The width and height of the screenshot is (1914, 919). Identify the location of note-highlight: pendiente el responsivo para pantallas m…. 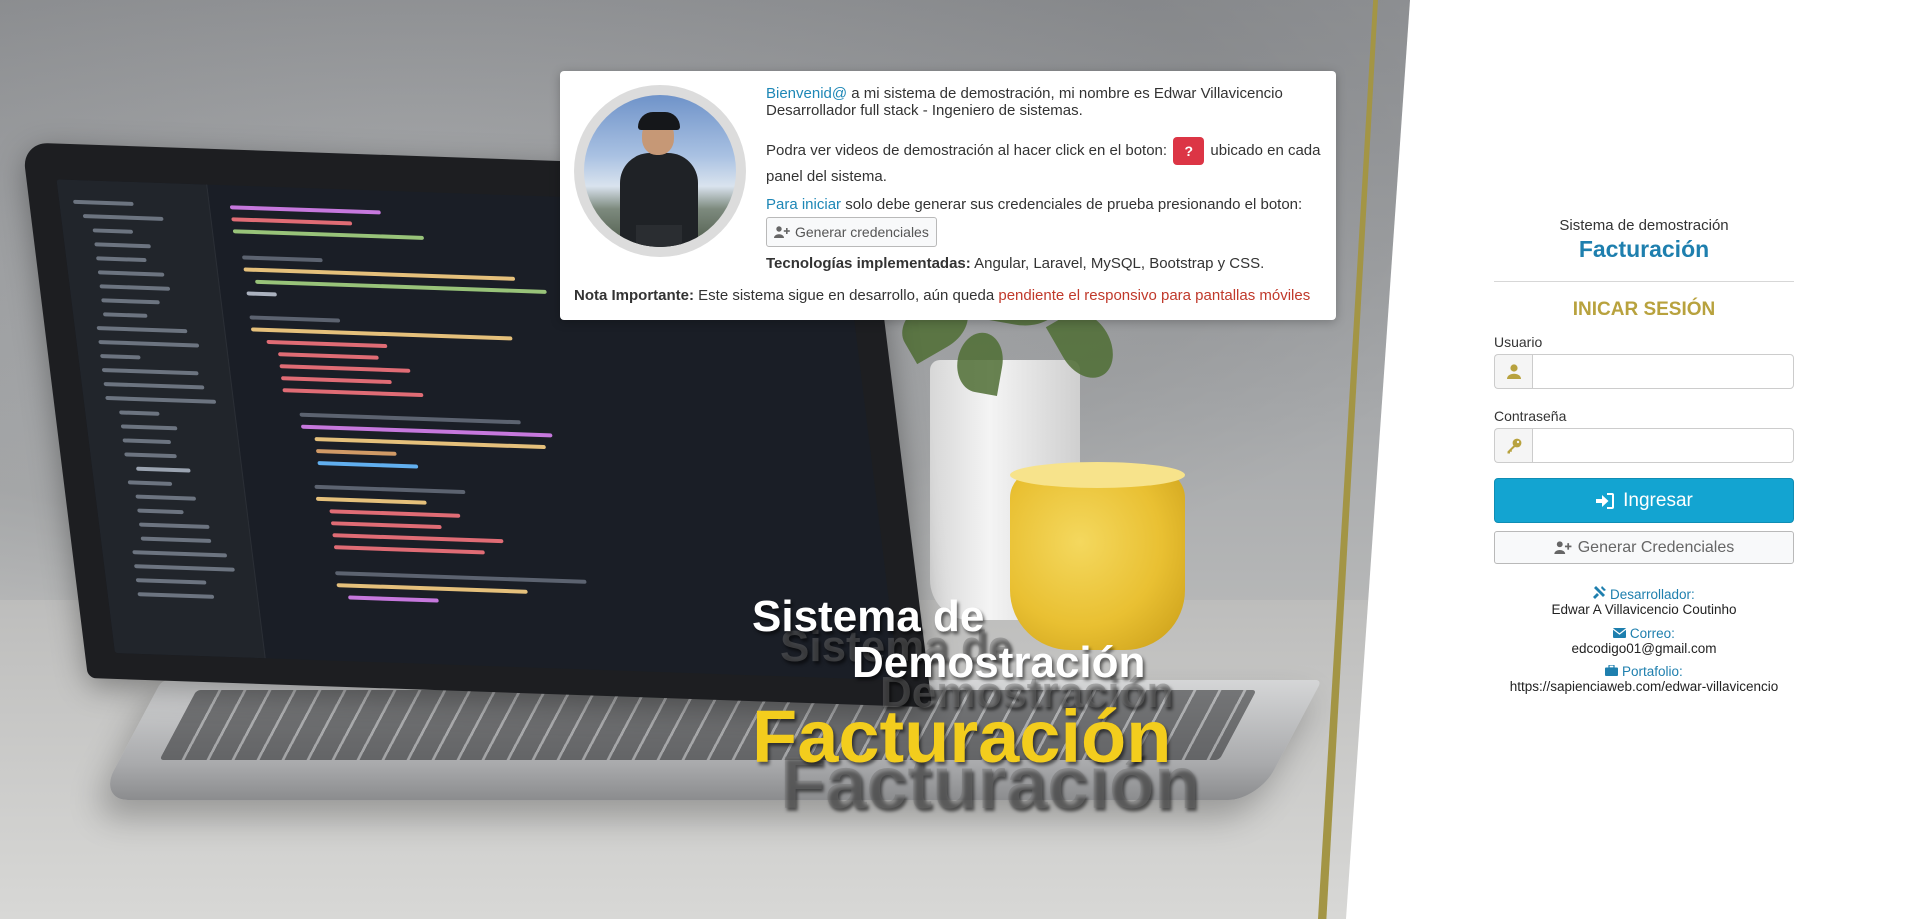
(1154, 295).